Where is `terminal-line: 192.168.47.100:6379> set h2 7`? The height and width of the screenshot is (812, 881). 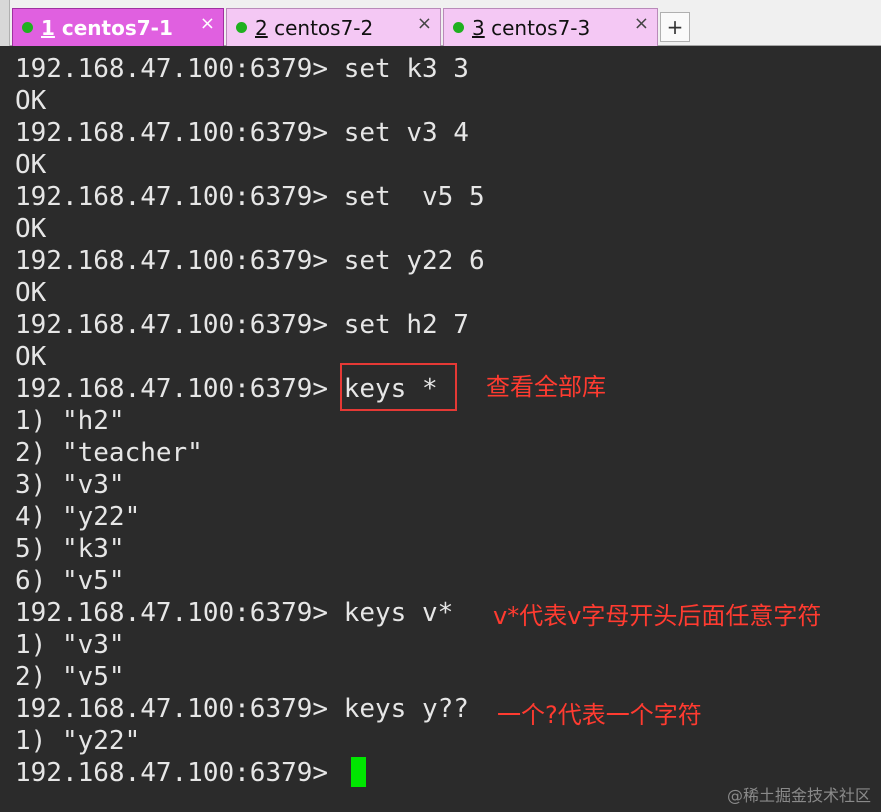
terminal-line: 192.168.47.100:6379> set h2 7 is located at coordinates (242, 325).